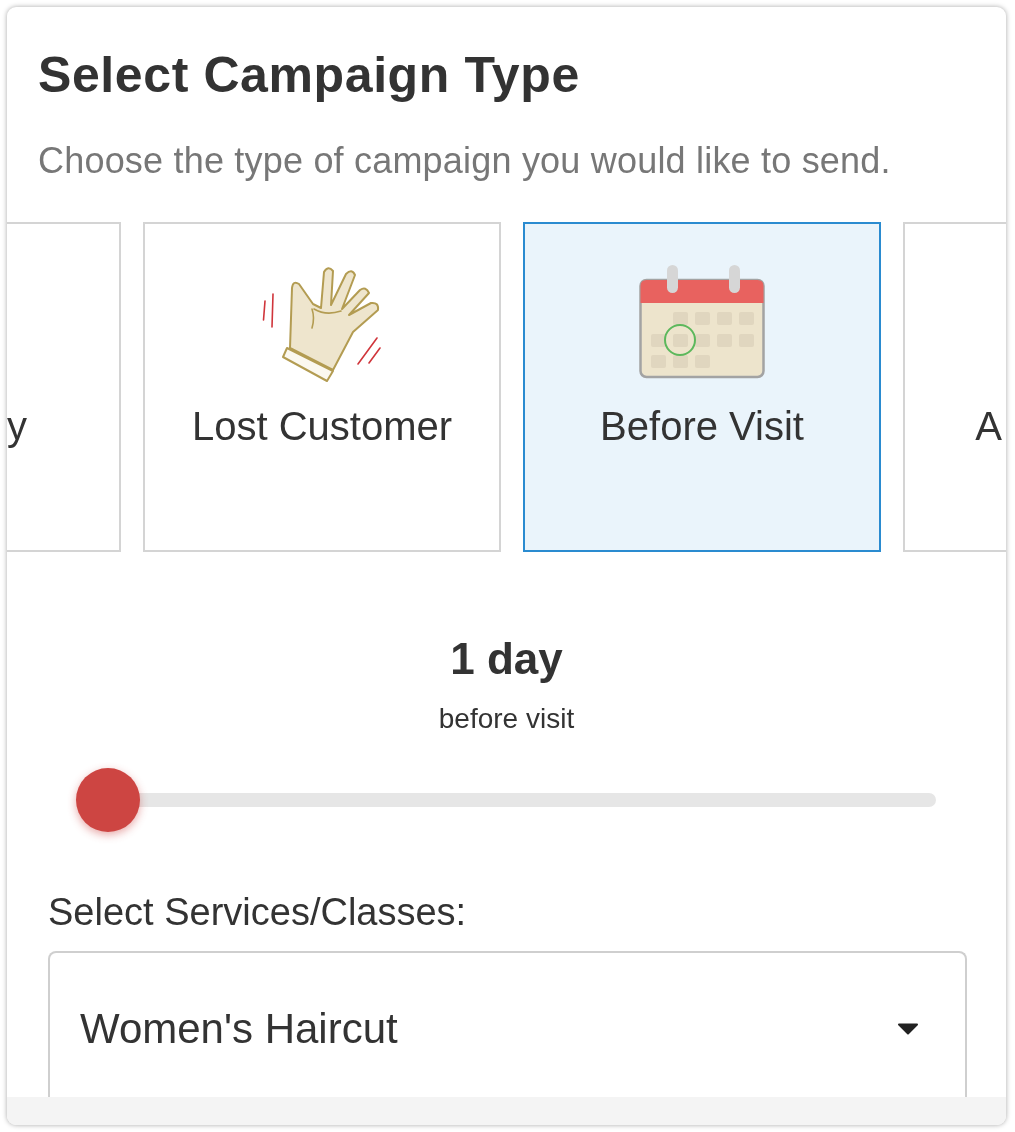 This screenshot has width=1015, height=1132. What do you see at coordinates (309, 75) in the screenshot?
I see `dialog-title: Select Campaign Type` at bounding box center [309, 75].